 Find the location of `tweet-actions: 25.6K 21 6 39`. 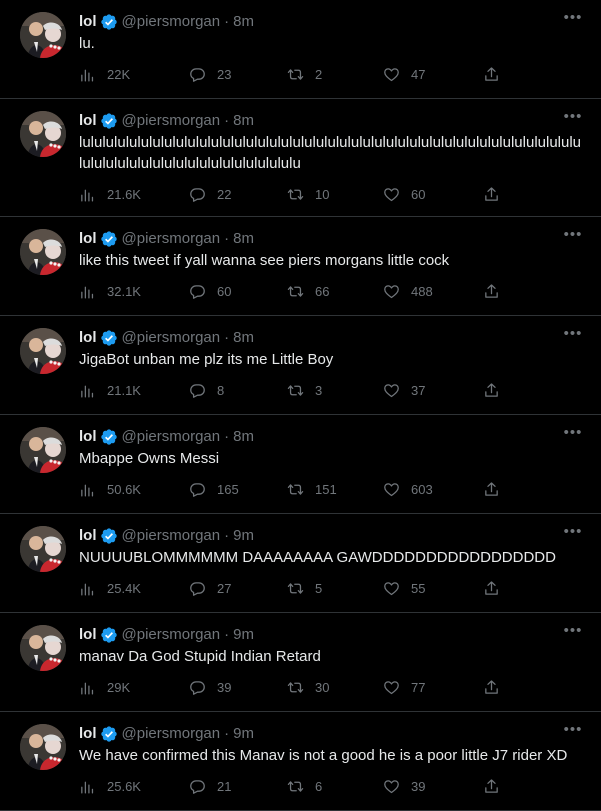

tweet-actions: 25.6K 21 6 39 is located at coordinates (332, 786).